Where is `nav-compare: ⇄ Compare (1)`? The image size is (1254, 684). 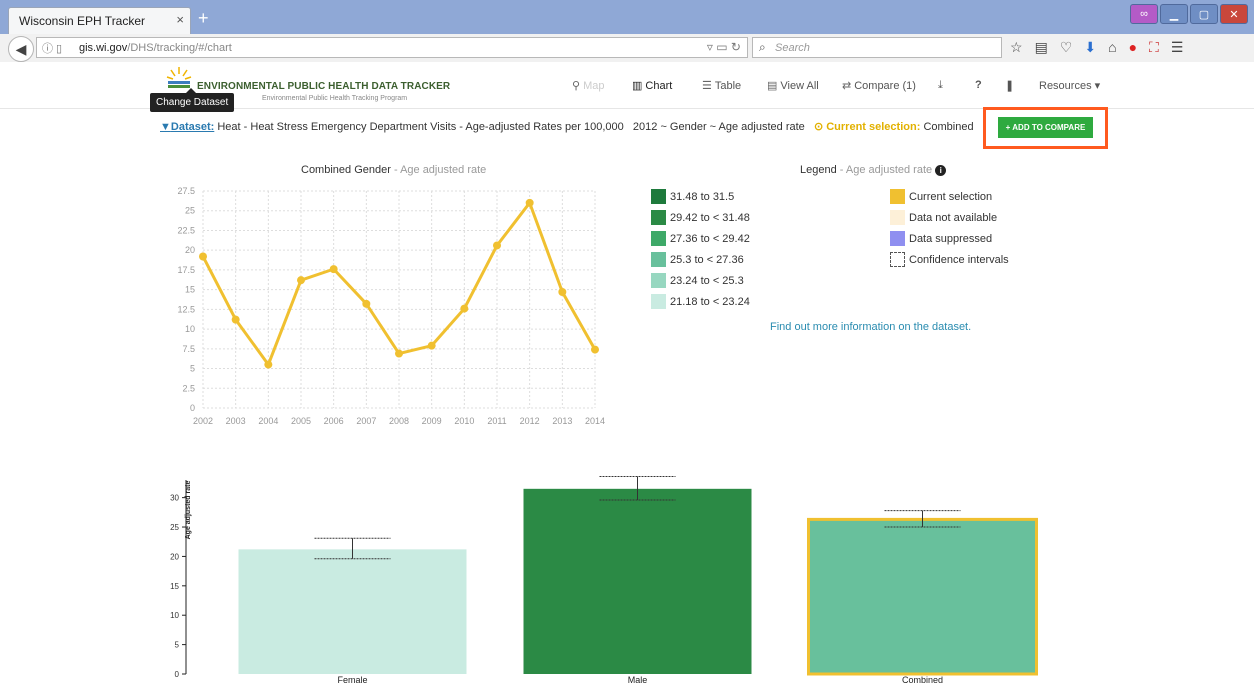 nav-compare: ⇄ Compare (1) is located at coordinates (879, 85).